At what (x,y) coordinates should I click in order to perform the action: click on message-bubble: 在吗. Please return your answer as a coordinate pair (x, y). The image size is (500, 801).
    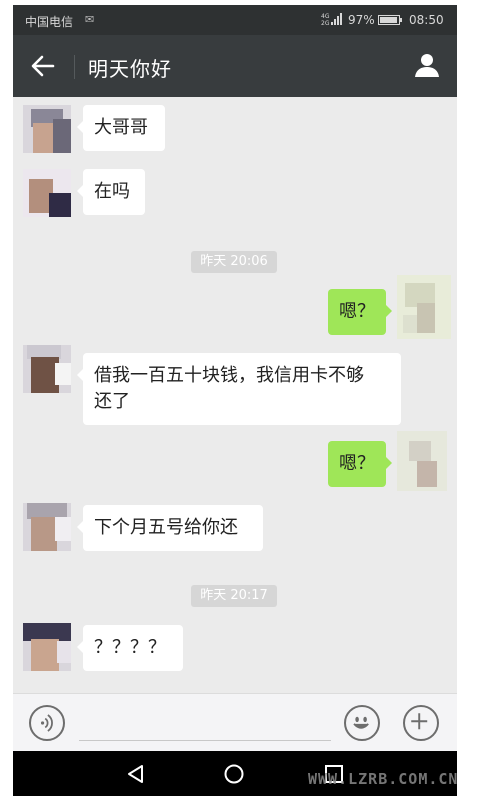
    Looking at the image, I should click on (111, 192).